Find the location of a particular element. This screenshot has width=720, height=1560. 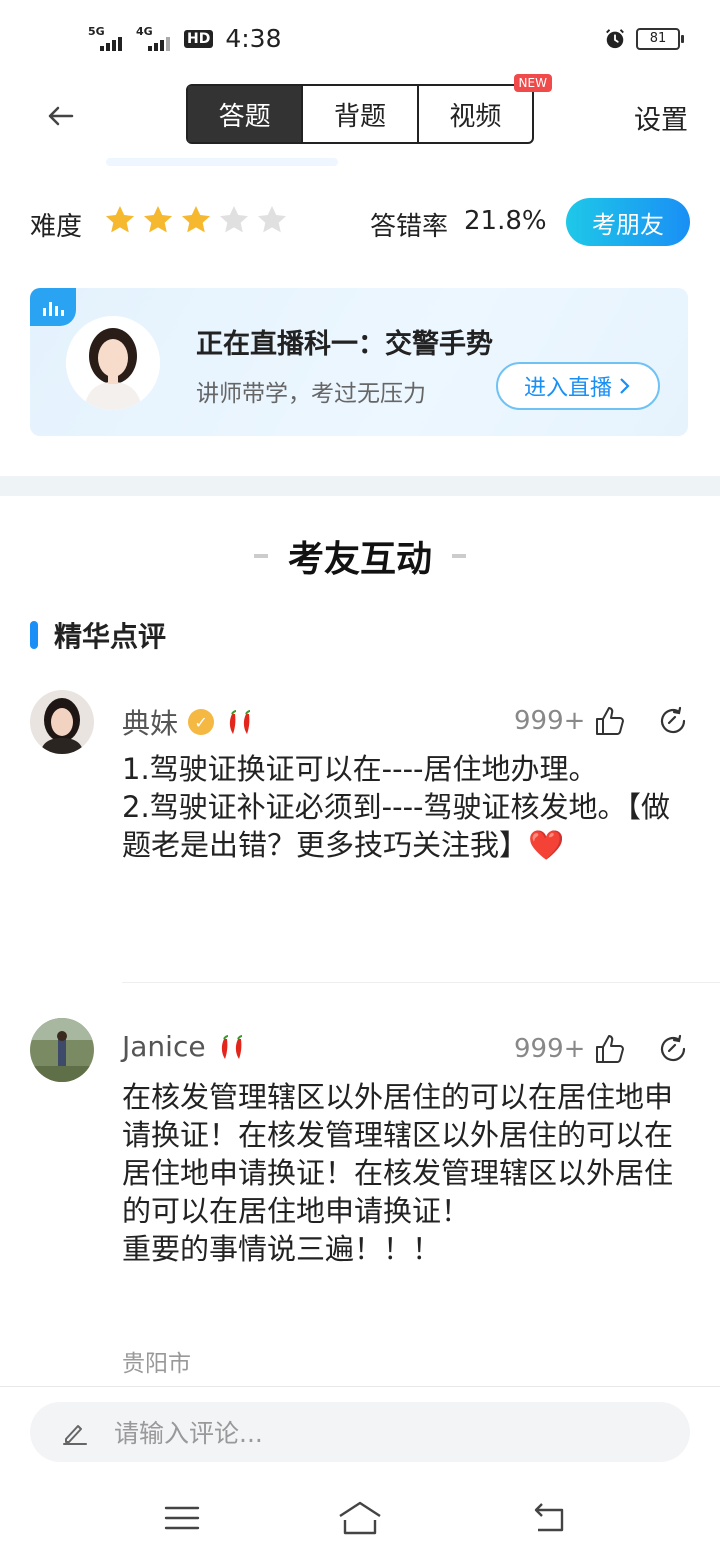

comment-author: 典妹 ✓ is located at coordinates (190, 722).